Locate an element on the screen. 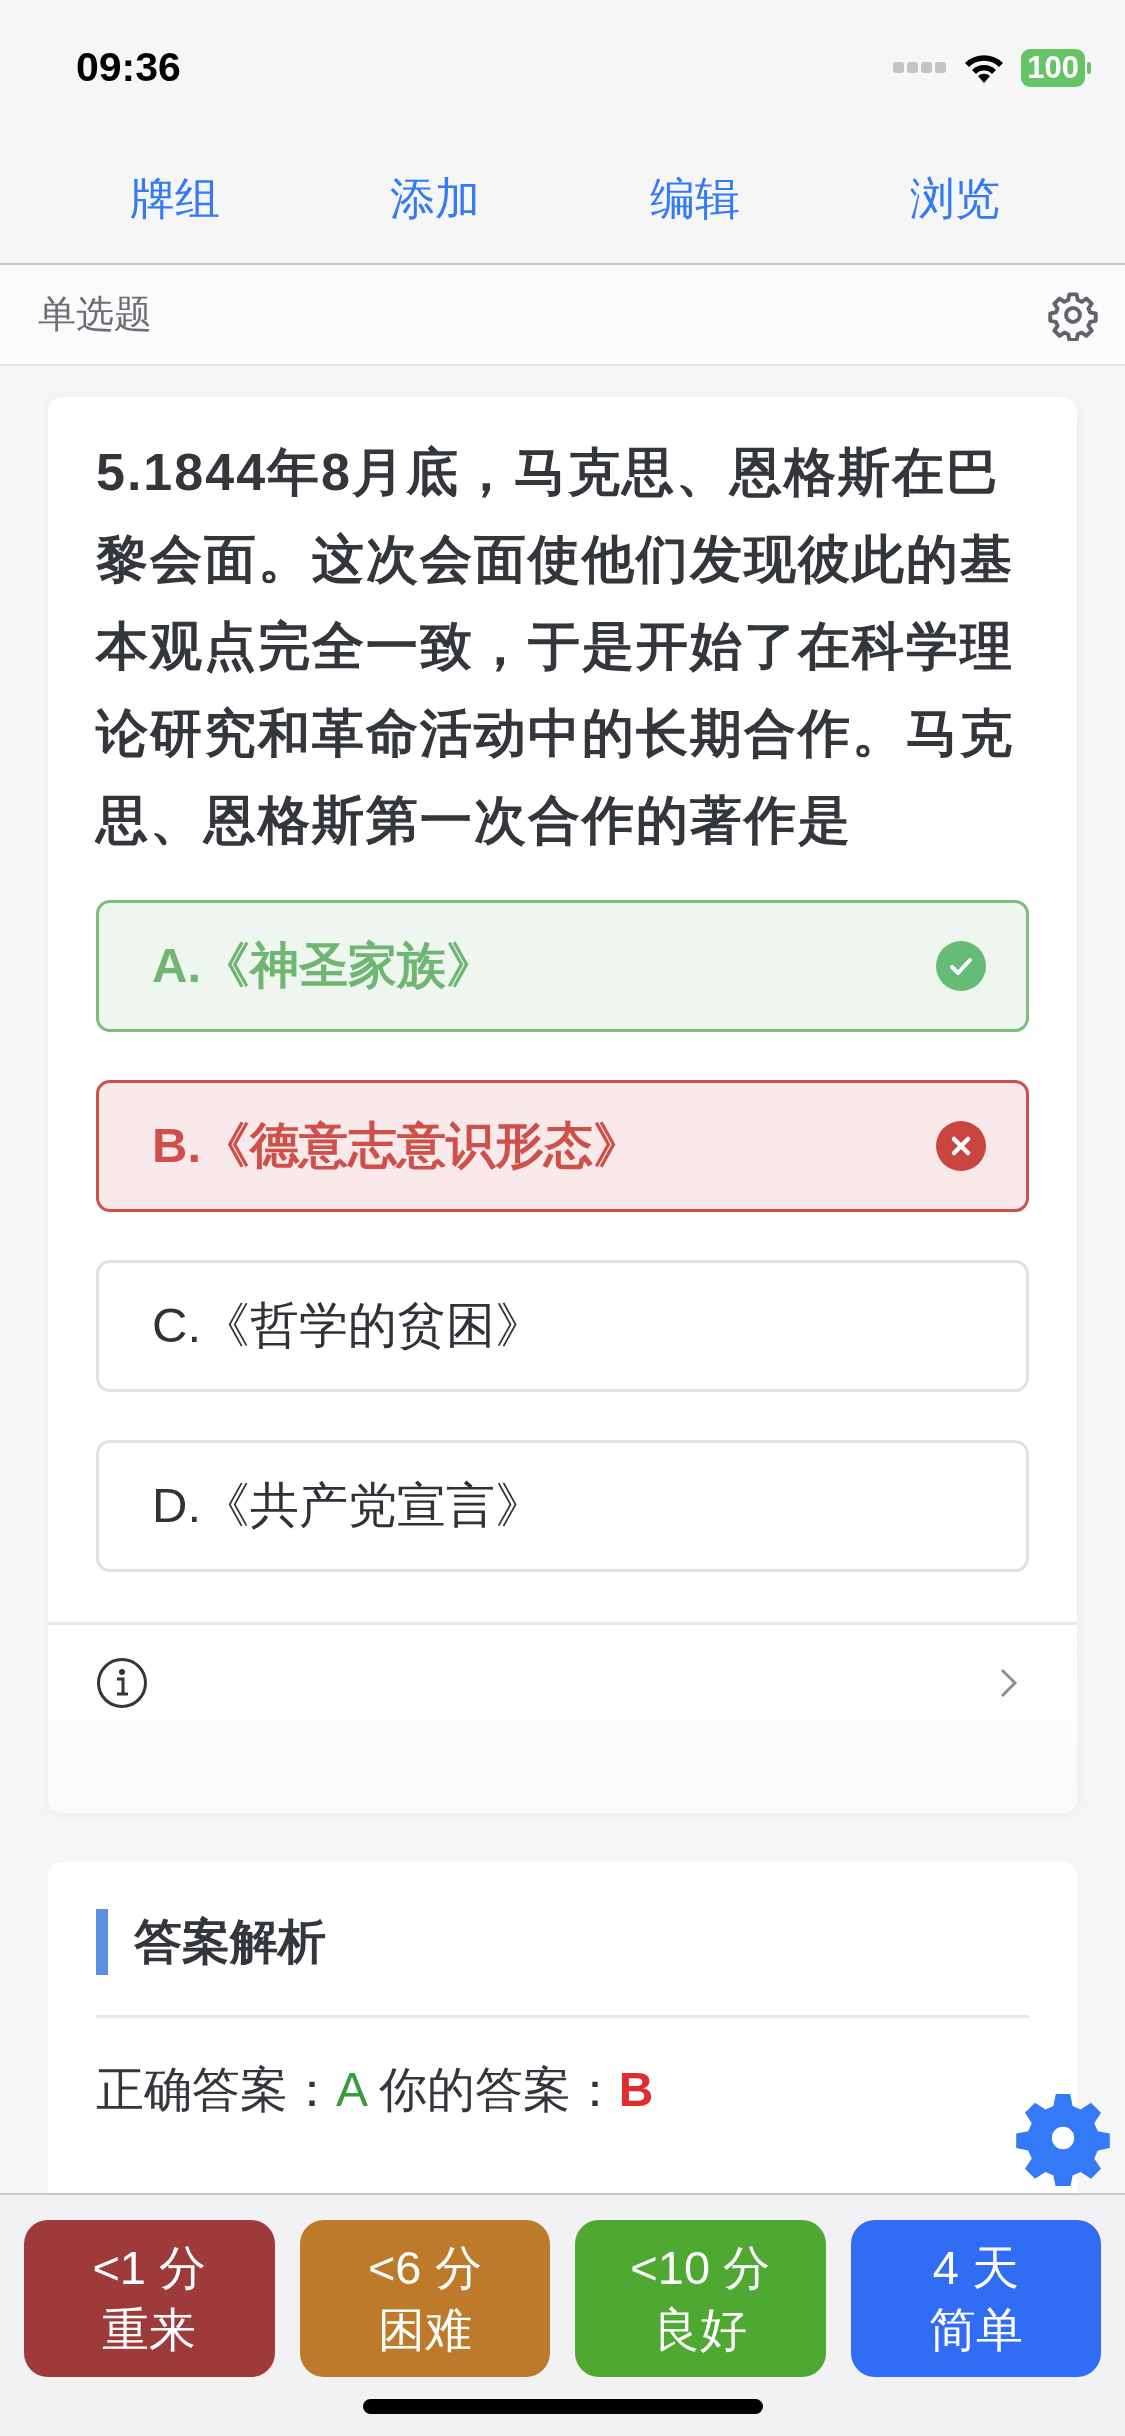 This screenshot has width=1125, height=2436. answer-grade-button: <10 分 良好 is located at coordinates (700, 2298).